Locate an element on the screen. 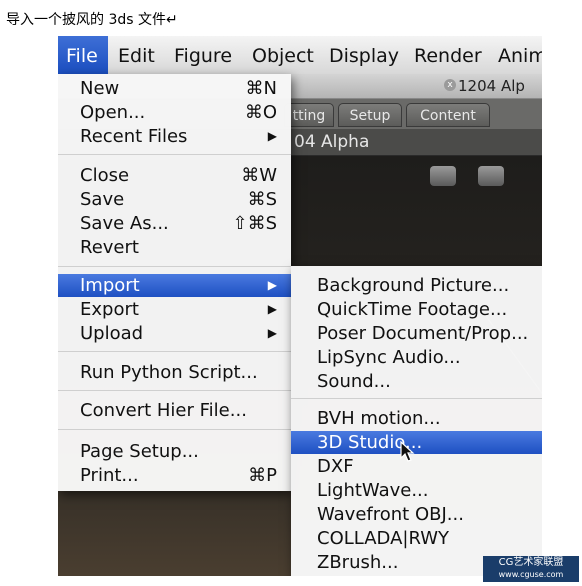 This screenshot has height=586, width=582. menu-item-print: Print... ⌘P is located at coordinates (174, 475).